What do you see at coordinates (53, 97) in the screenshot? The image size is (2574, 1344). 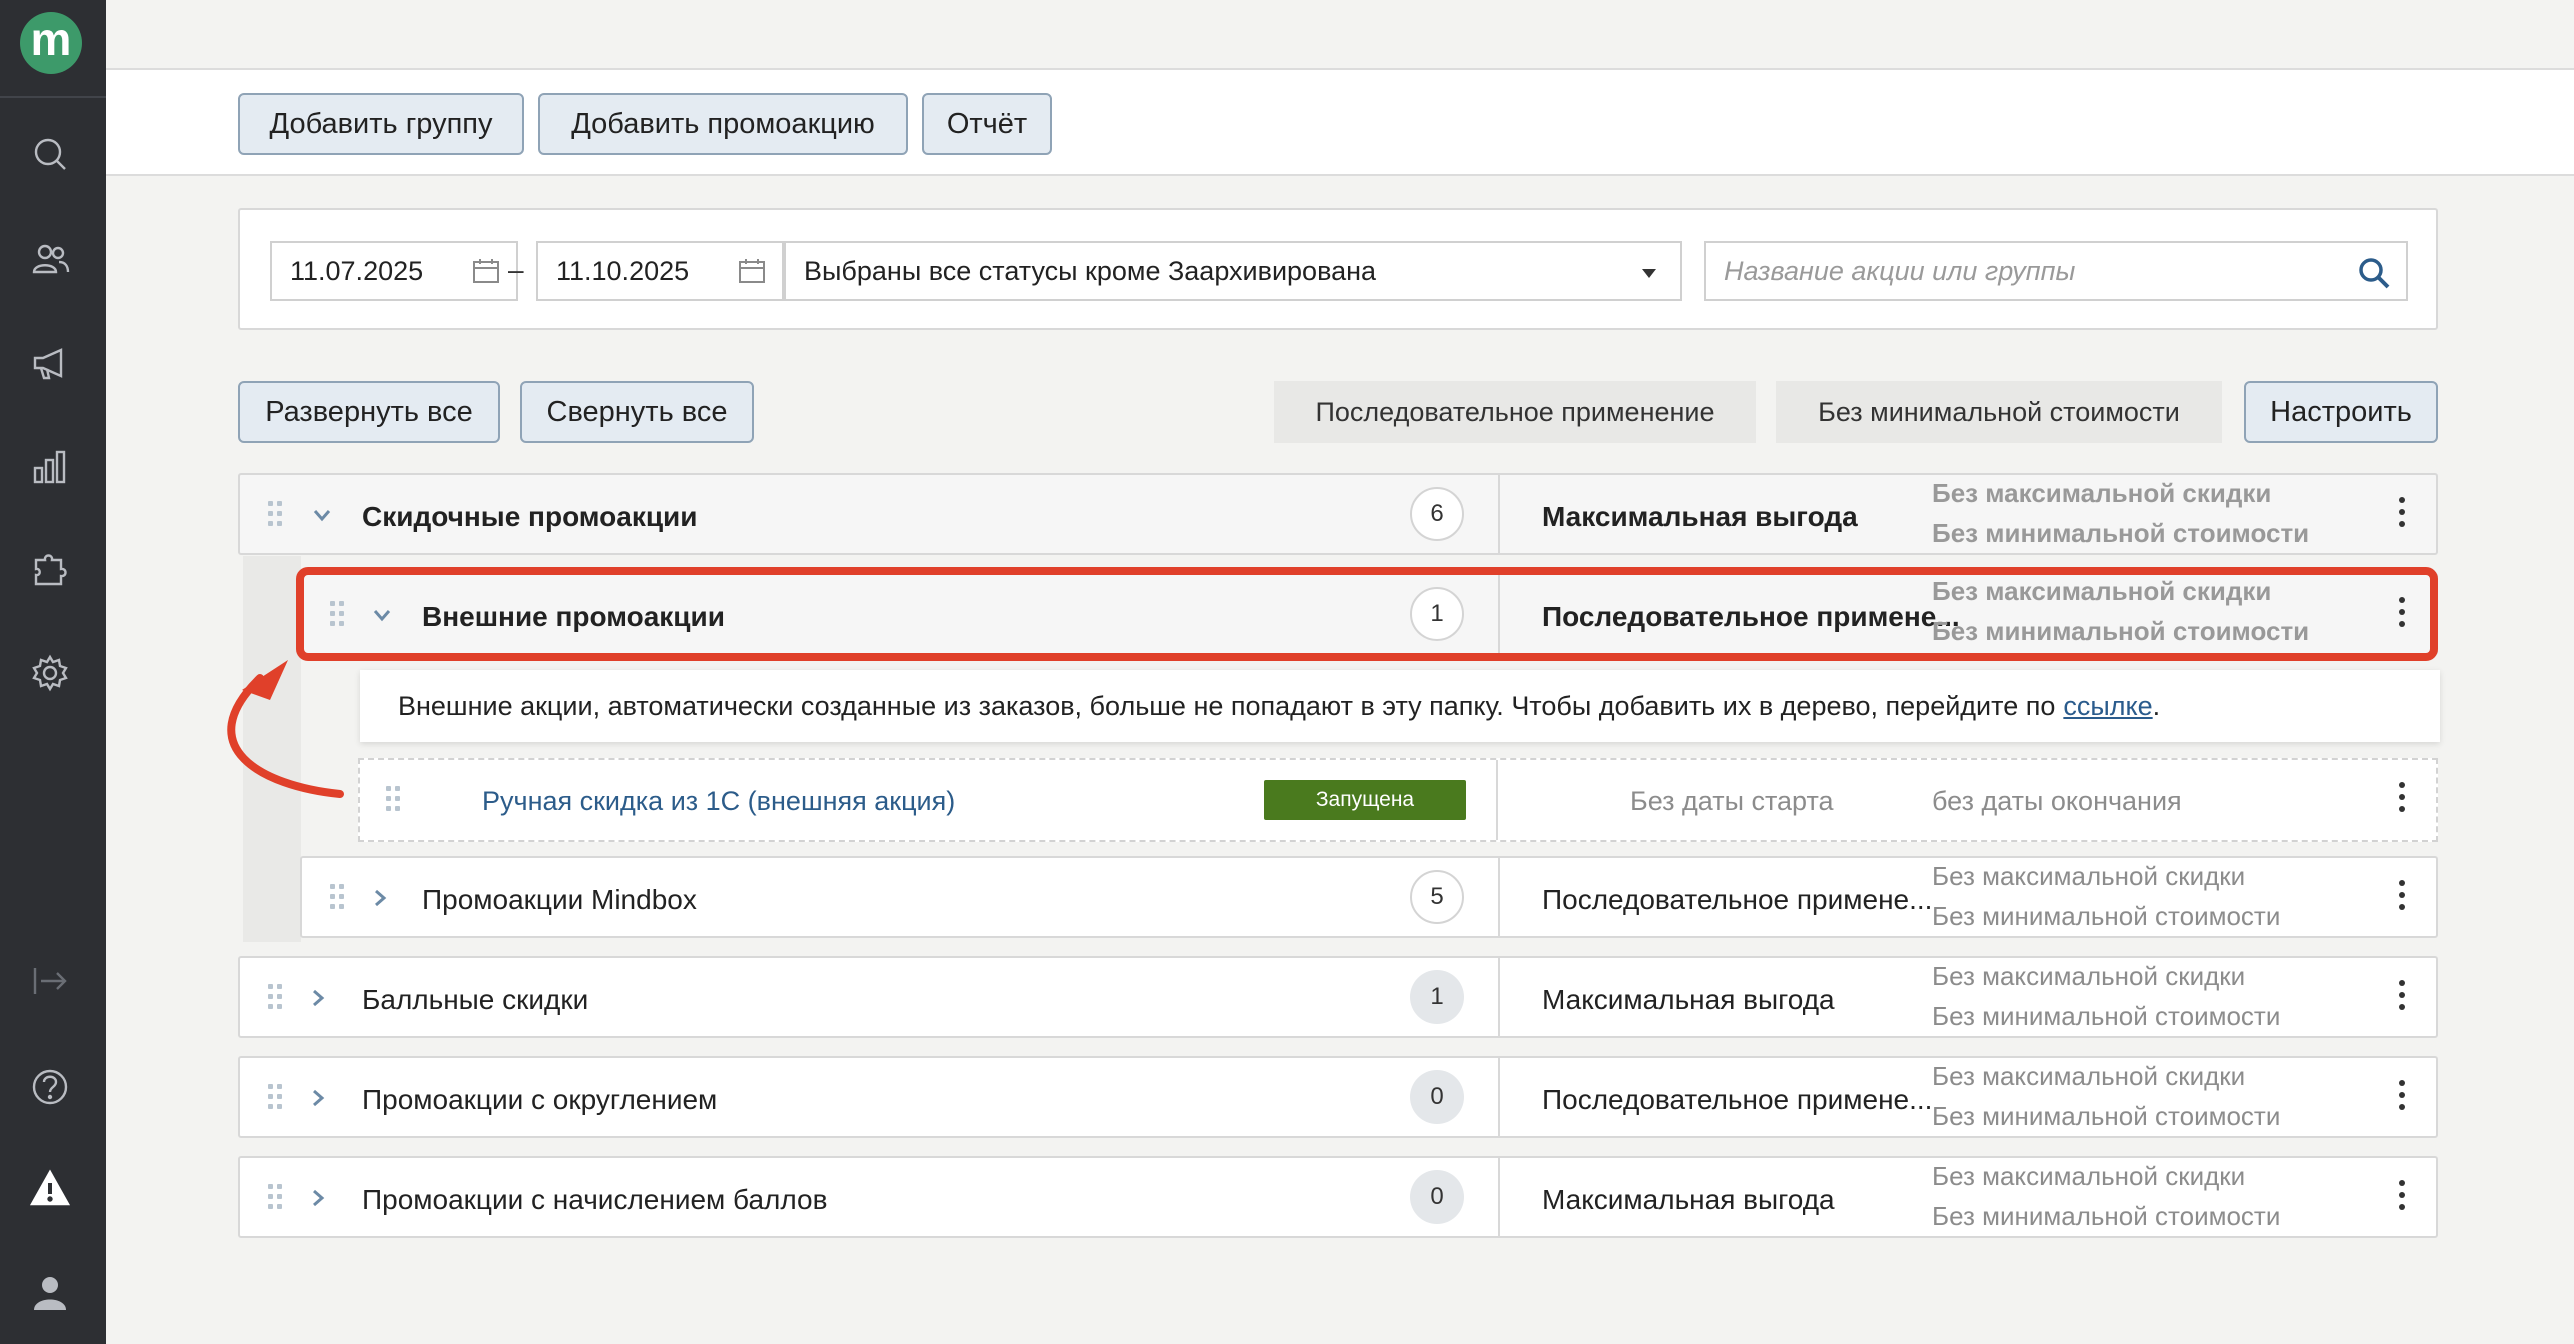 I see `sidebar-divider` at bounding box center [53, 97].